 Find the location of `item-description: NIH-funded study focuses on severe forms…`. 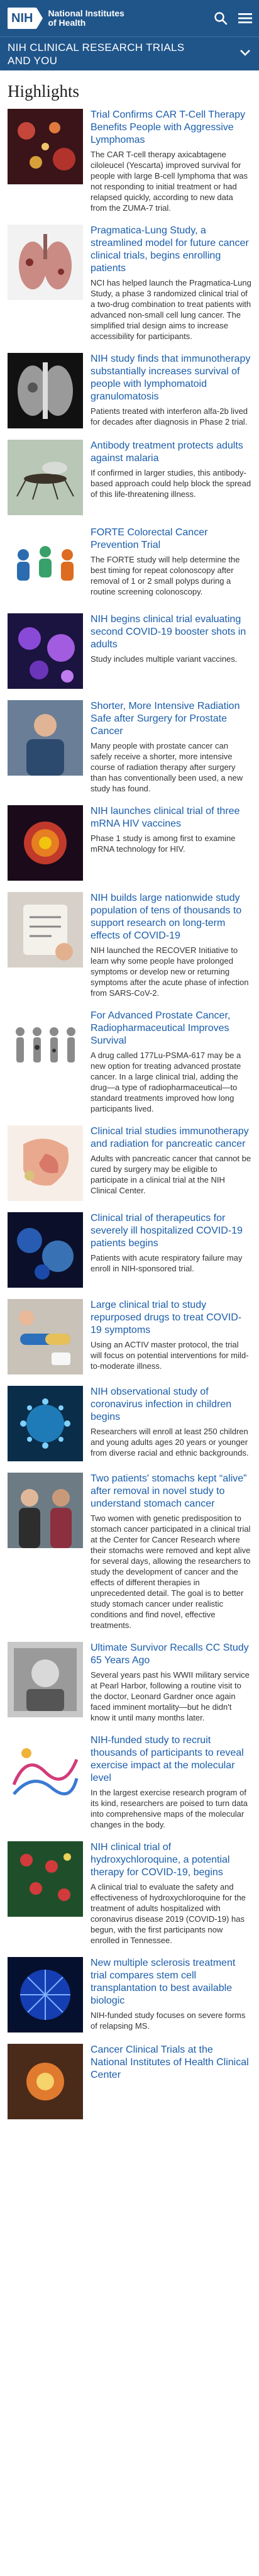

item-description: NIH-funded study focuses on severe forms… is located at coordinates (169, 2020).